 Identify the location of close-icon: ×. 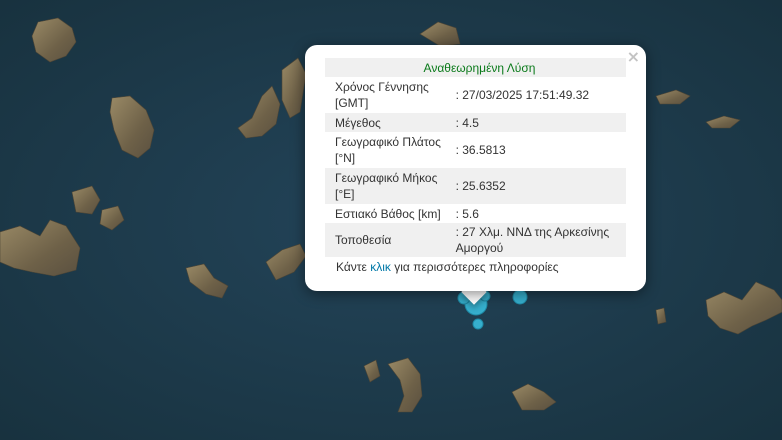
(633, 57).